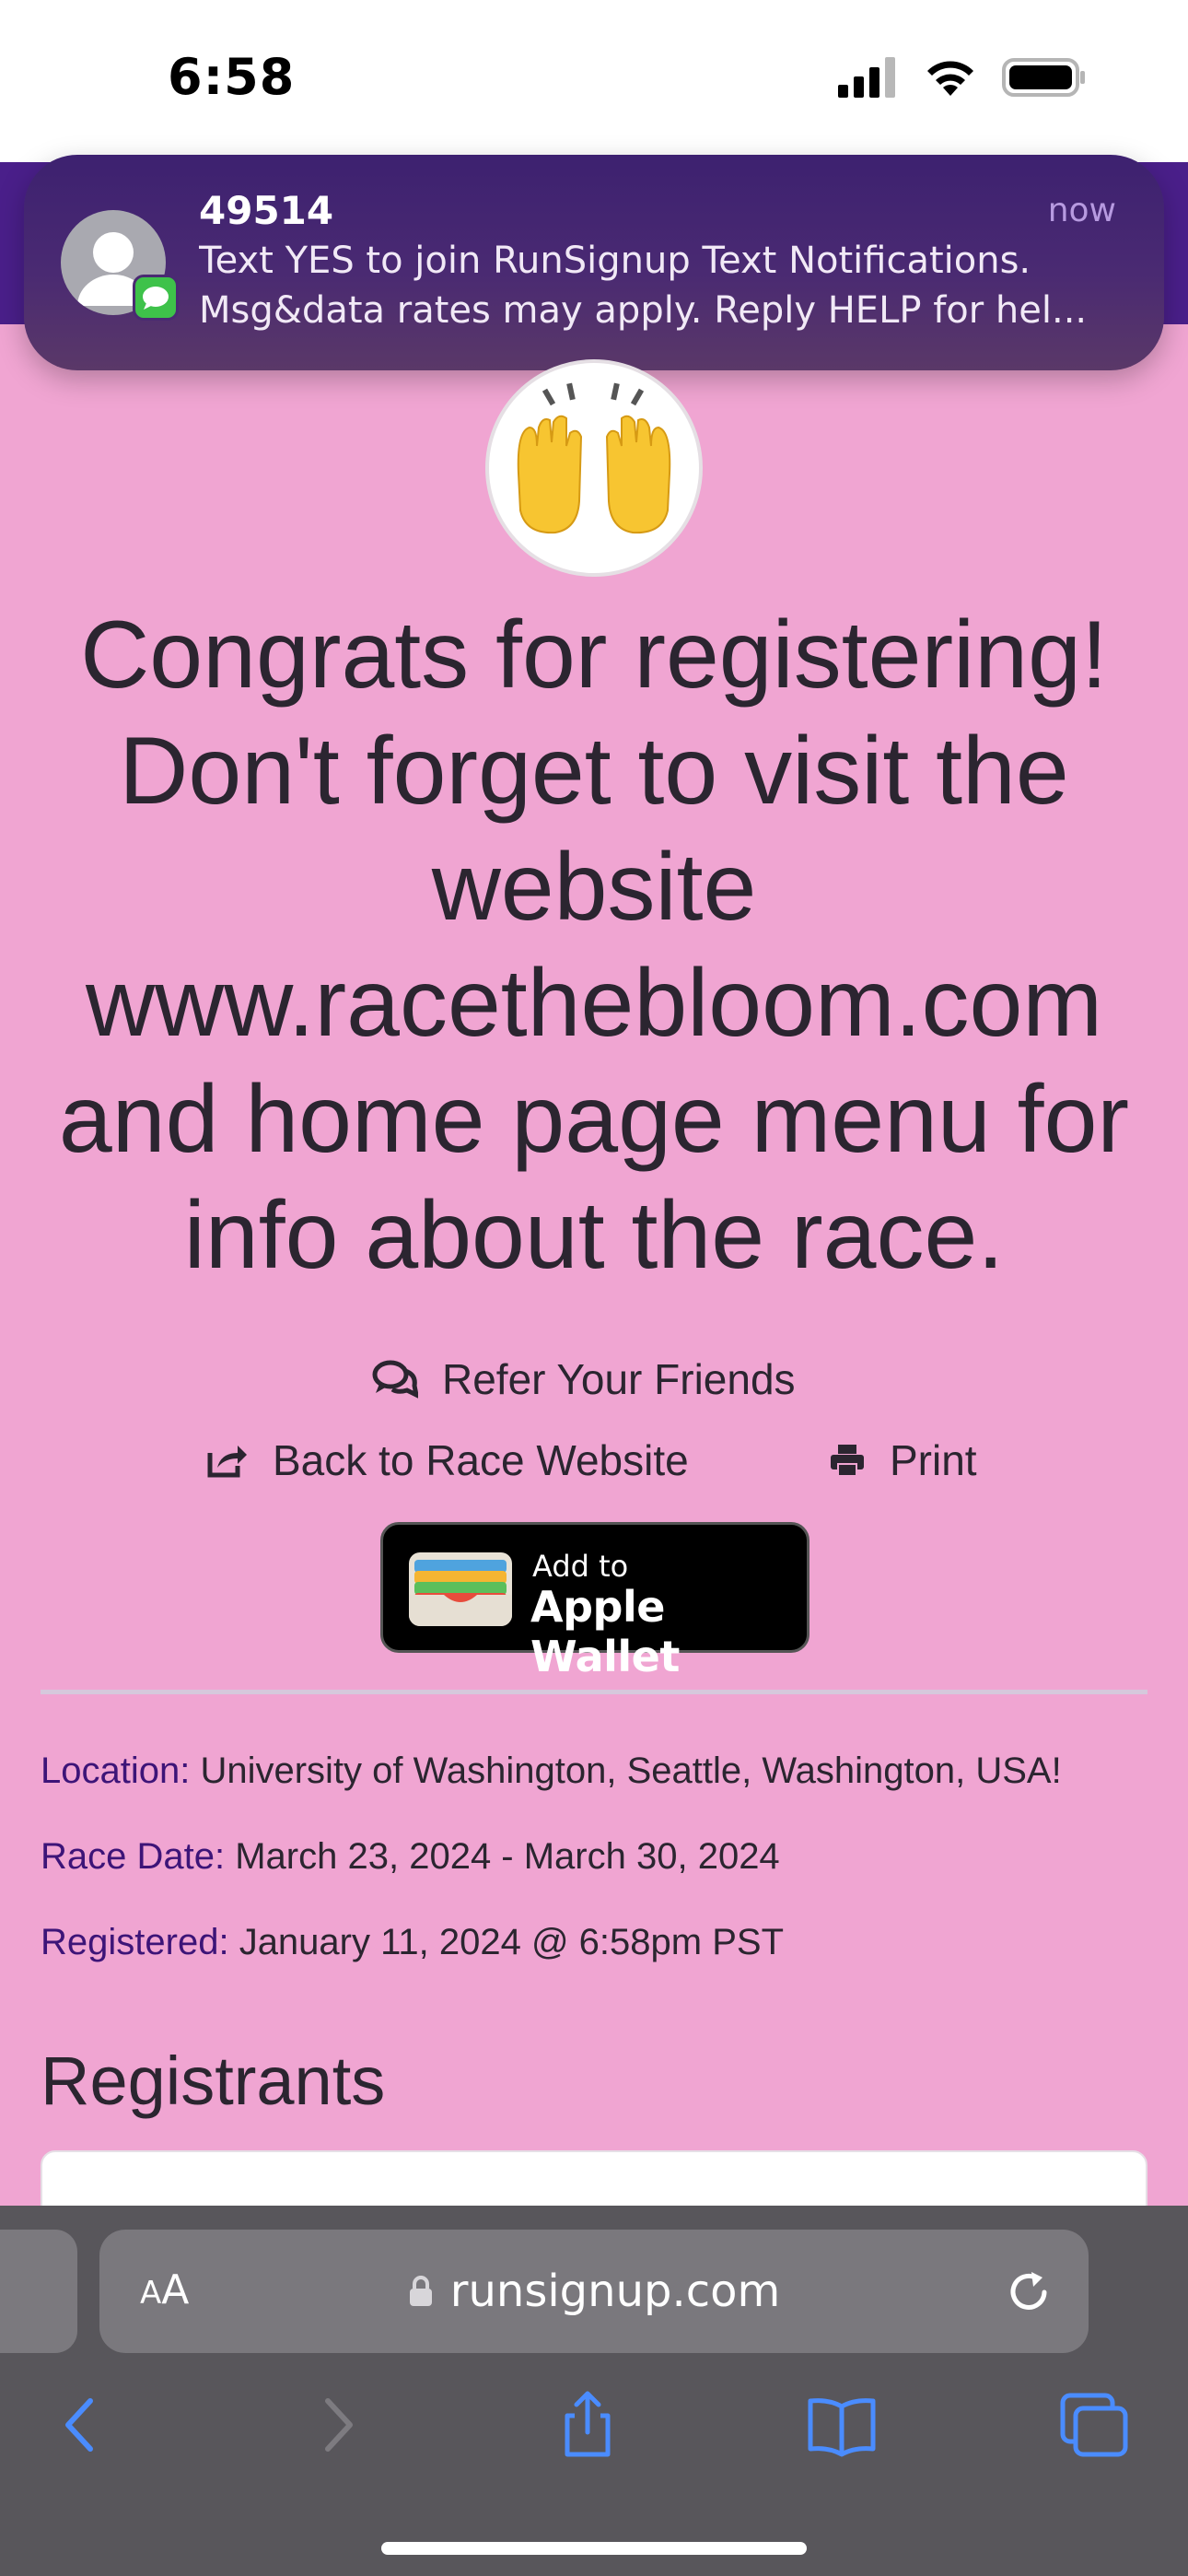  I want to click on lock-icon, so click(420, 2291).